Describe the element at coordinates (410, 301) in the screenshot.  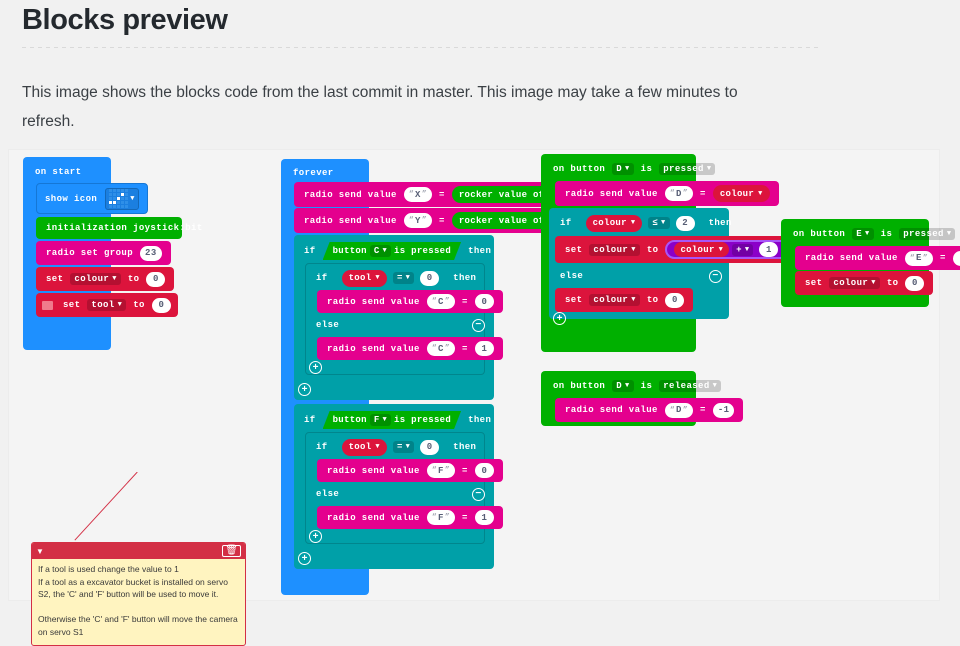
I see `radio-send-c-zero-block: radio send value C = 0` at that location.